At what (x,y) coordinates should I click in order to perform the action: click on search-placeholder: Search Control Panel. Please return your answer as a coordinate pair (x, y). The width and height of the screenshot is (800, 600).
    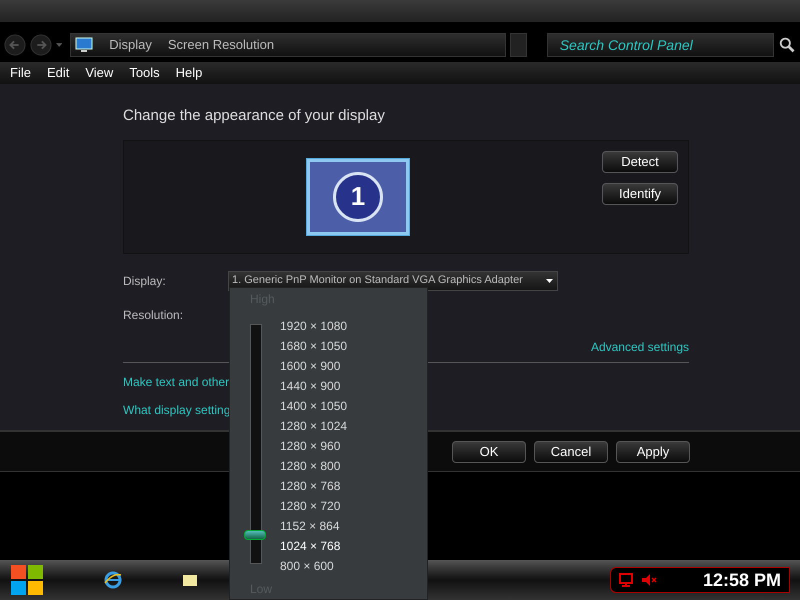
    Looking at the image, I should click on (626, 45).